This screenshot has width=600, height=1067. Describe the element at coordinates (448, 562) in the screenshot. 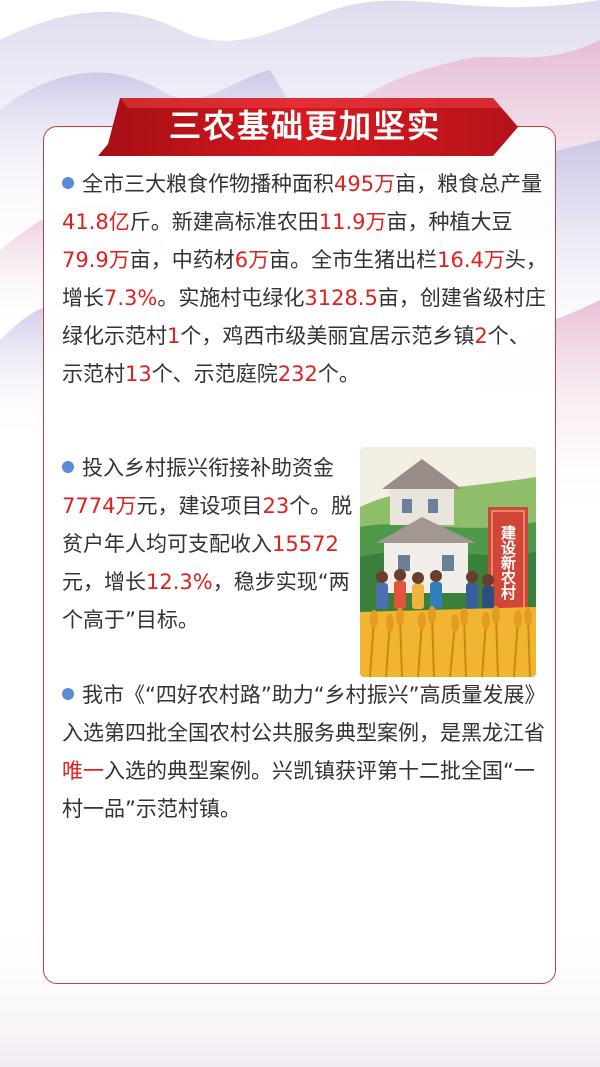

I see `new-countryside-illustration: 建设新农村` at that location.